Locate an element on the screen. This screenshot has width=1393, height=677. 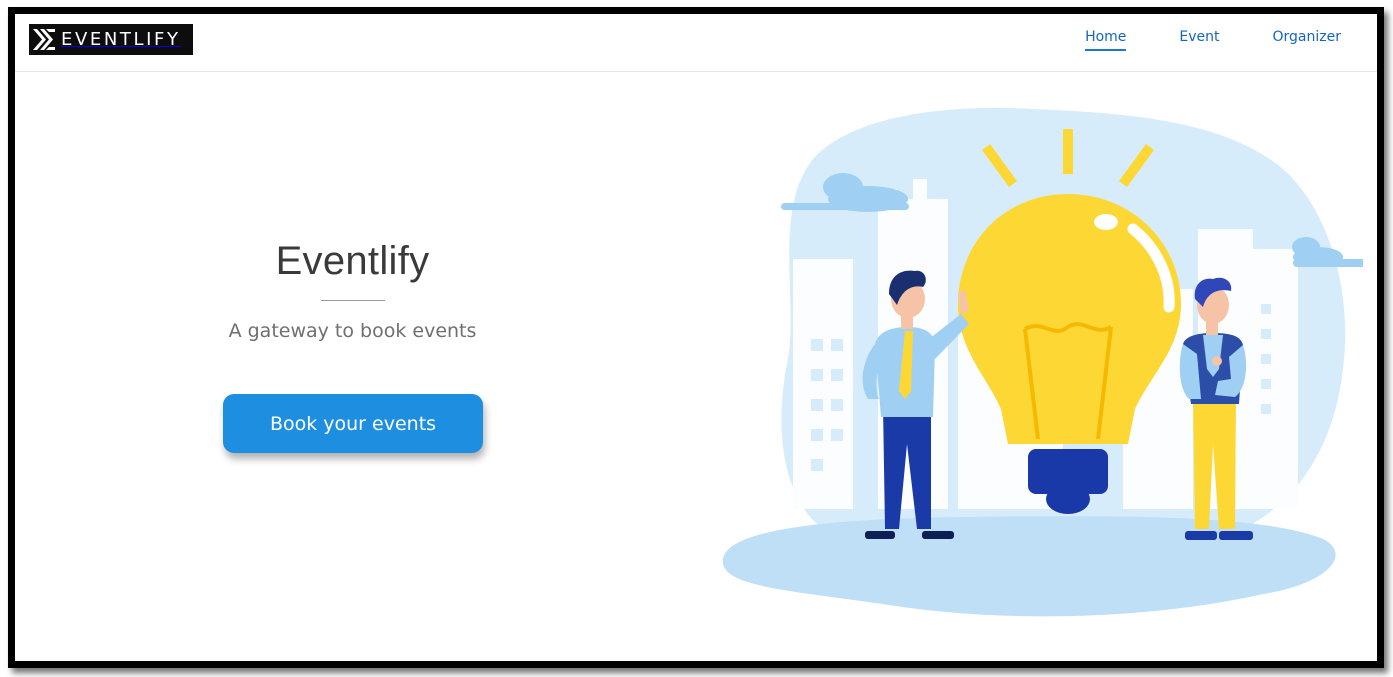
brand-logo: EVENTLIFY is located at coordinates (111, 39).